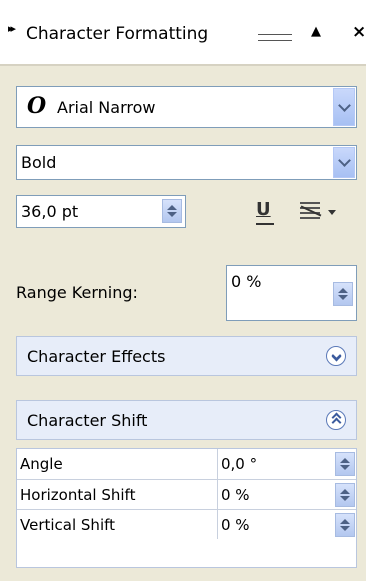 The width and height of the screenshot is (366, 581). I want to click on triangle-up-icon: ▲, so click(316, 31).